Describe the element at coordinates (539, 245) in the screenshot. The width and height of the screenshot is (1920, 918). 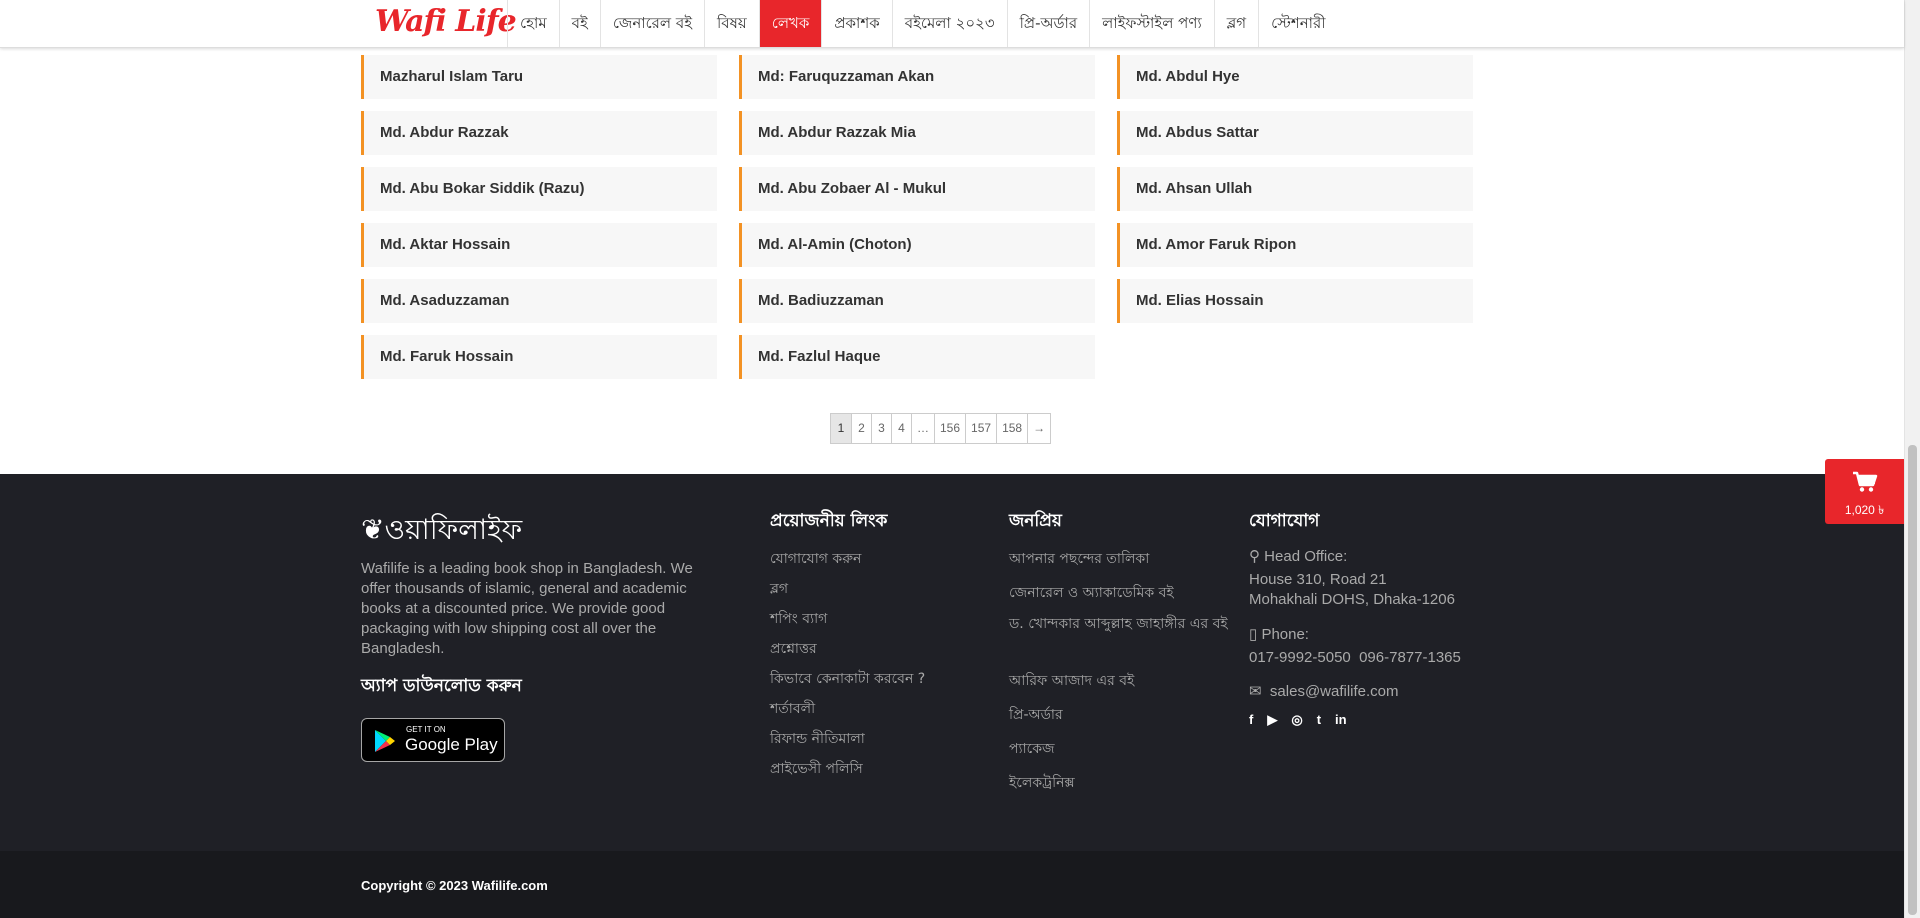
I see `author-card: Md. Aktar Hossain` at that location.